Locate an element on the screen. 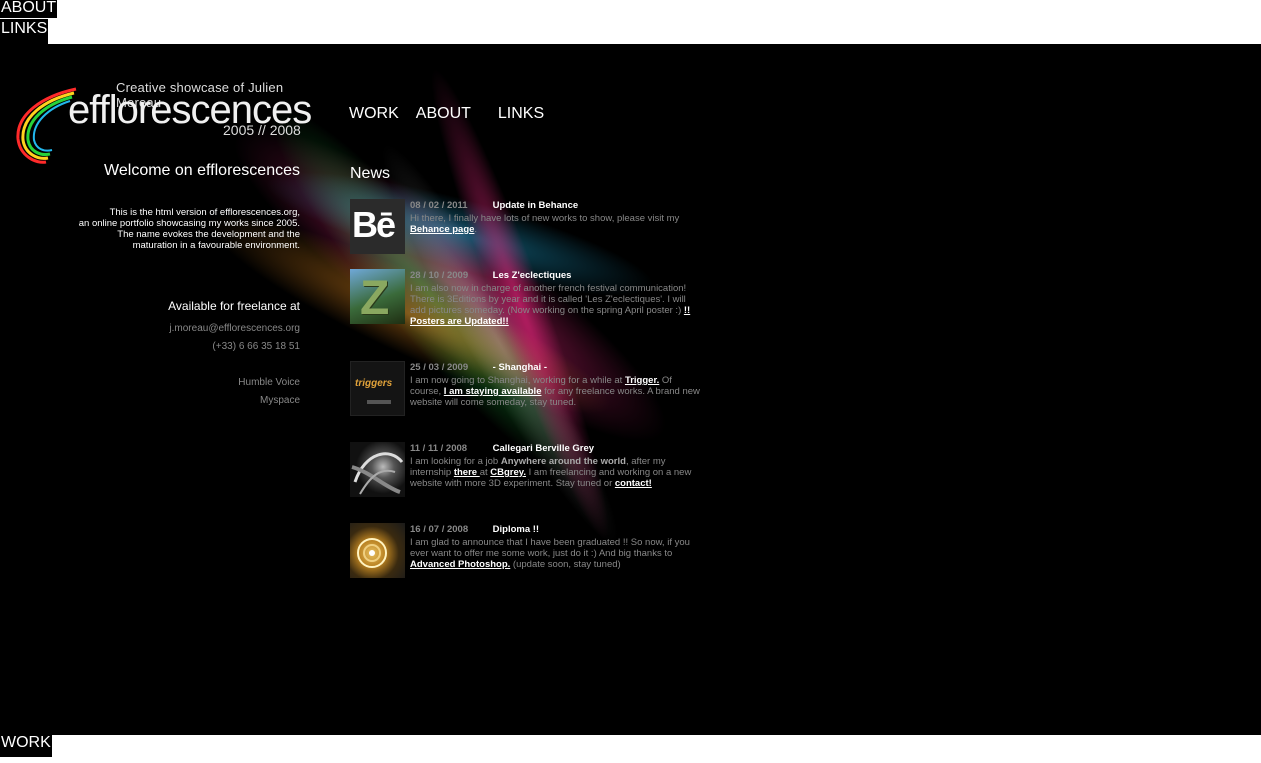 The height and width of the screenshot is (763, 1261). behance-logo-icon: Bē is located at coordinates (374, 224).